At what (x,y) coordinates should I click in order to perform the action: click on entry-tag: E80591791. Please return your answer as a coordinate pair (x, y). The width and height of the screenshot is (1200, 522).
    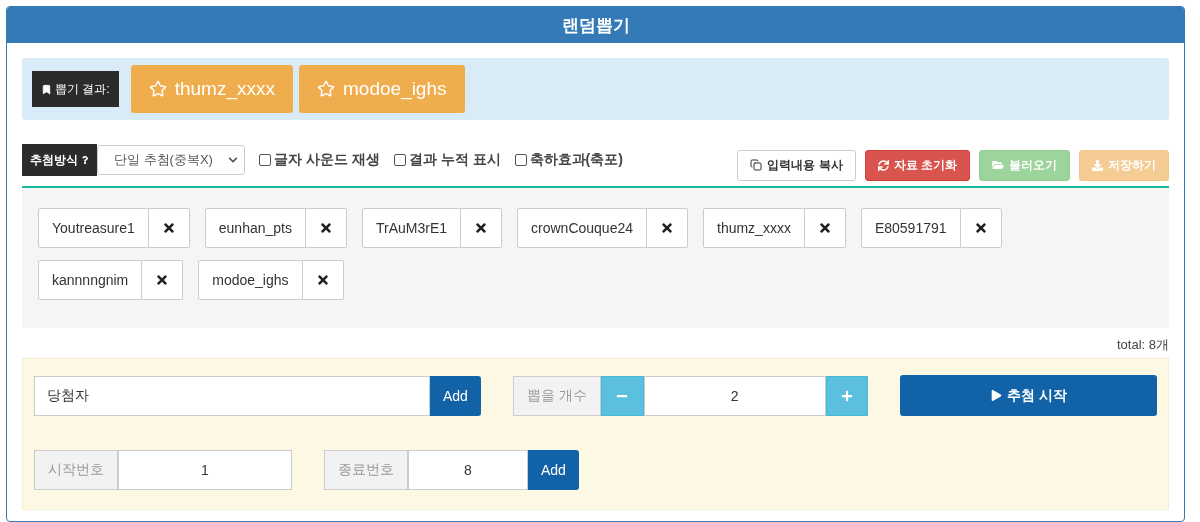
    Looking at the image, I should click on (910, 228).